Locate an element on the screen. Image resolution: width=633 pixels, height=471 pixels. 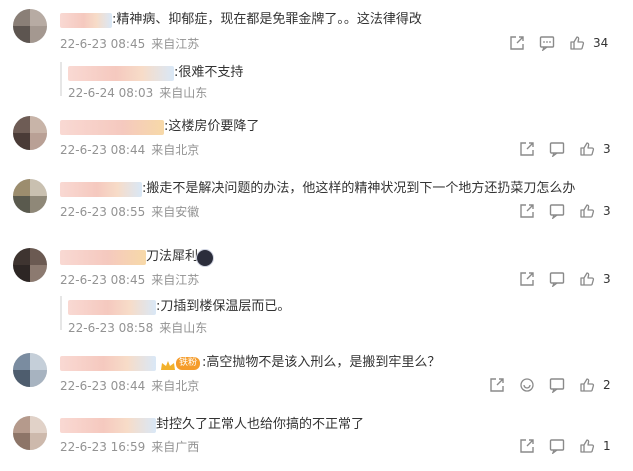
comment-actions: 2 is located at coordinates (554, 385).